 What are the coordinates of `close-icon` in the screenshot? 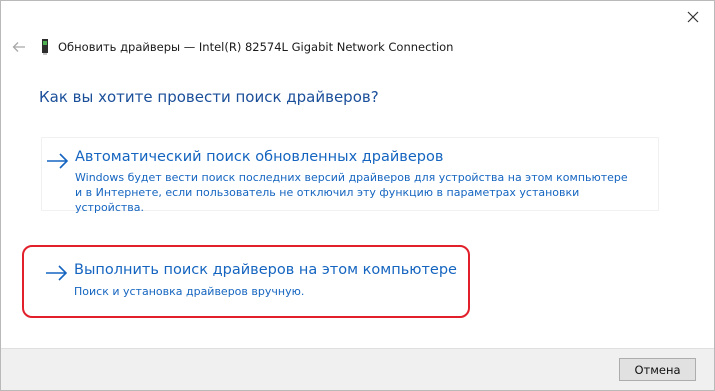 It's located at (693, 17).